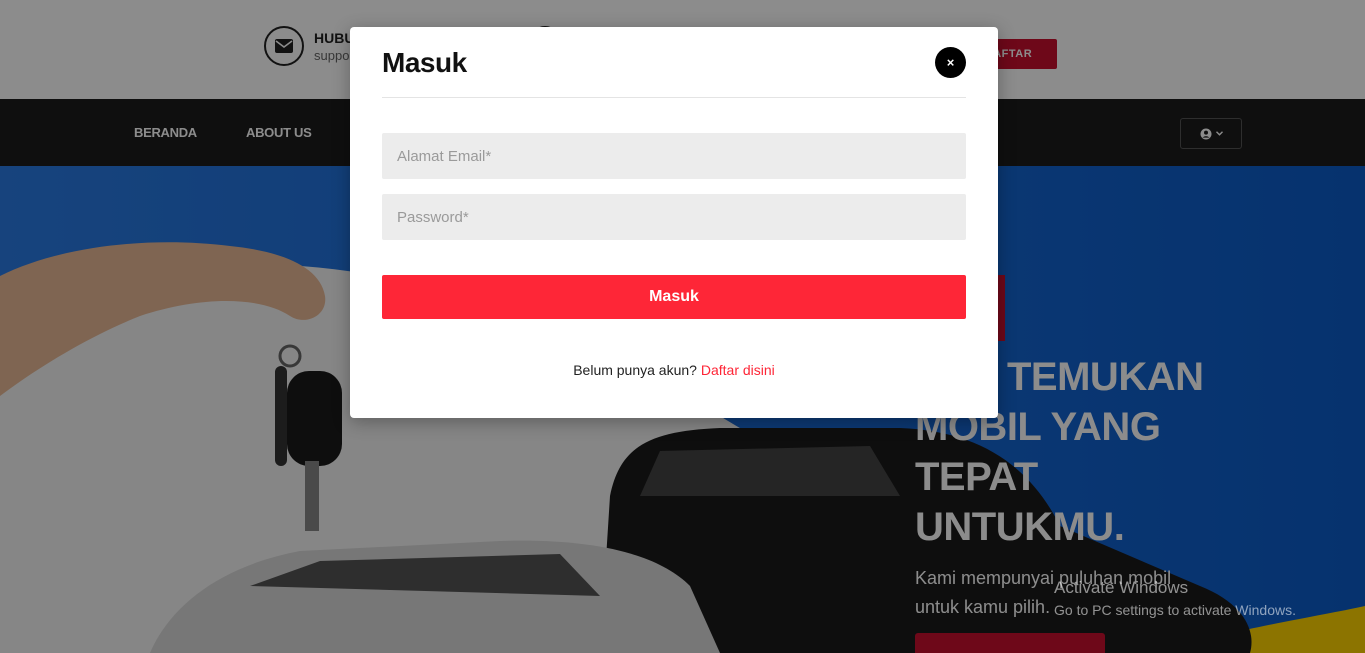  Describe the element at coordinates (738, 370) in the screenshot. I see `register-link: Daftar disini` at that location.